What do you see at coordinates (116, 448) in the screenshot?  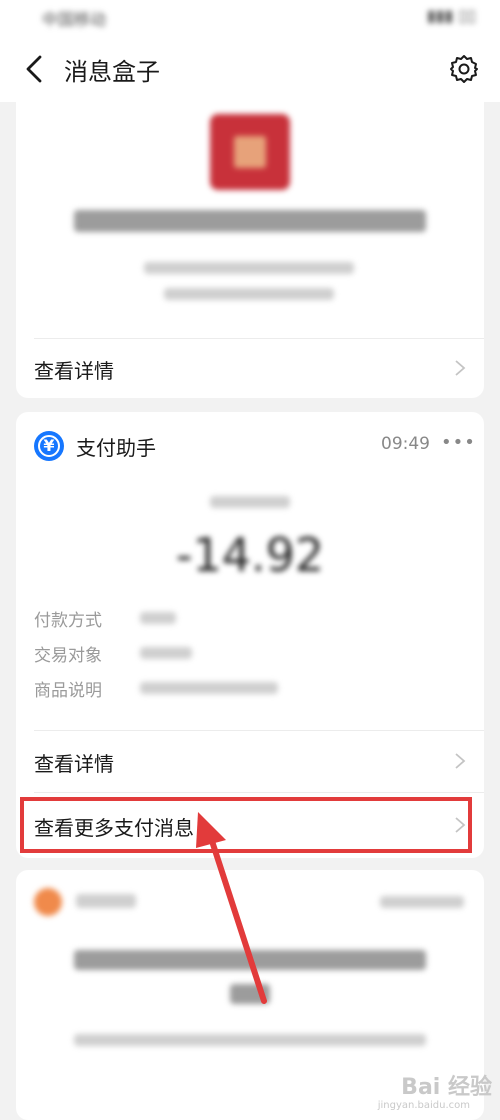 I see `card-title: 支付助手` at bounding box center [116, 448].